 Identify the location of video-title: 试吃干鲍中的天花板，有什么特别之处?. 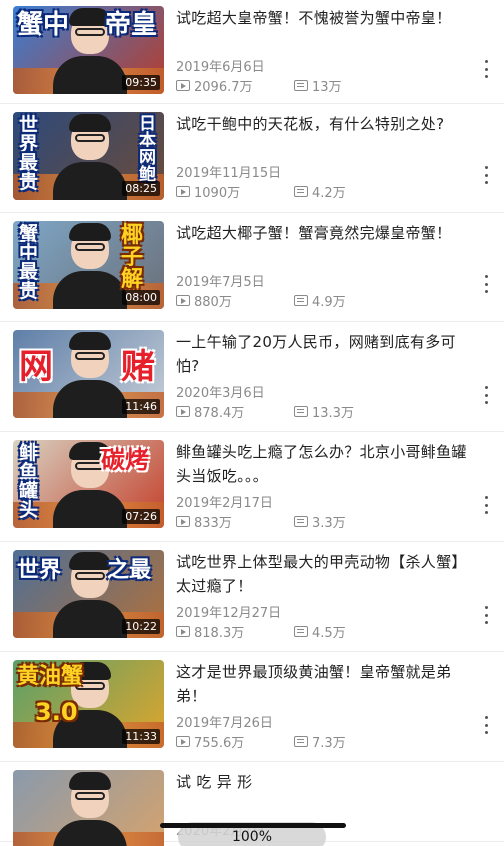
(324, 124).